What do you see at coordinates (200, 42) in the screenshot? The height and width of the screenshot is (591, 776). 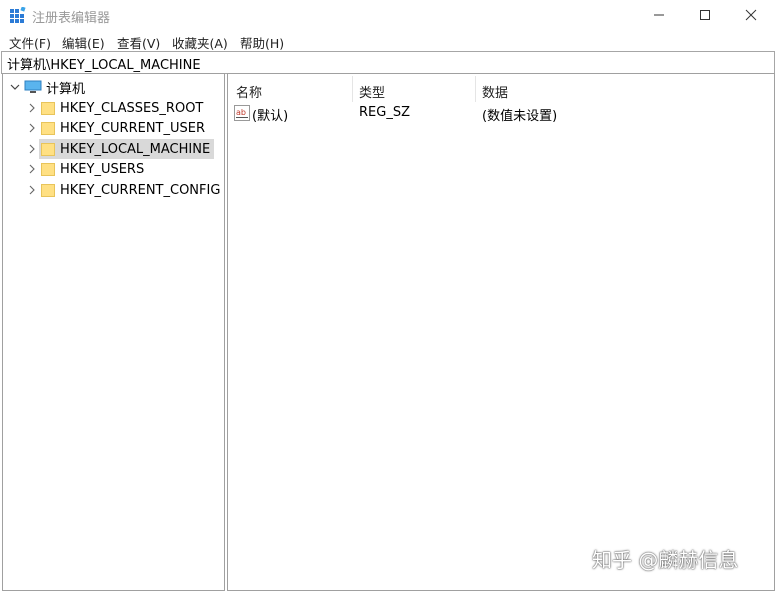 I see `menu-favorites: 收藏夹(A)` at bounding box center [200, 42].